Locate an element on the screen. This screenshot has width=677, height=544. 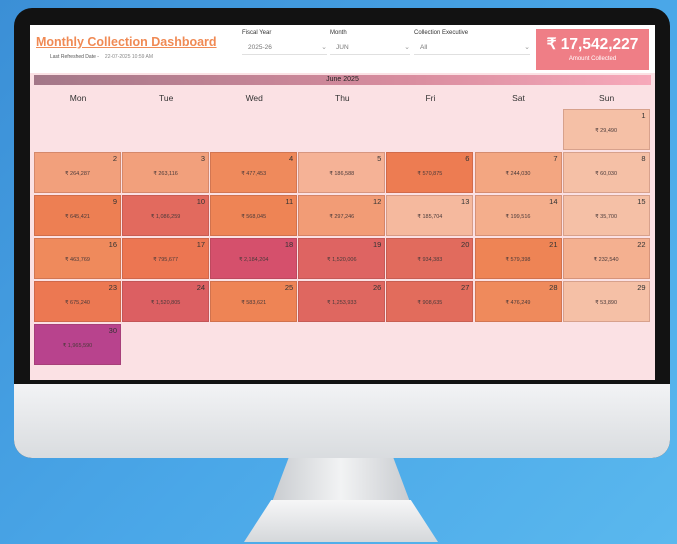
day-amount: ₹ 186,588 is located at coordinates (342, 174).